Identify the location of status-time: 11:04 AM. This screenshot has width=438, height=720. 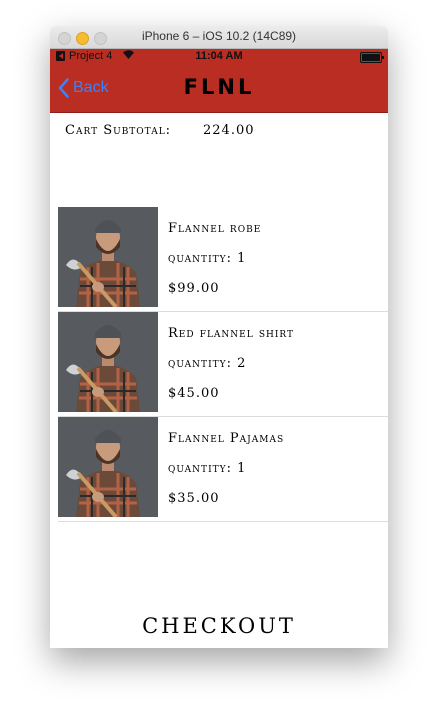
(219, 56).